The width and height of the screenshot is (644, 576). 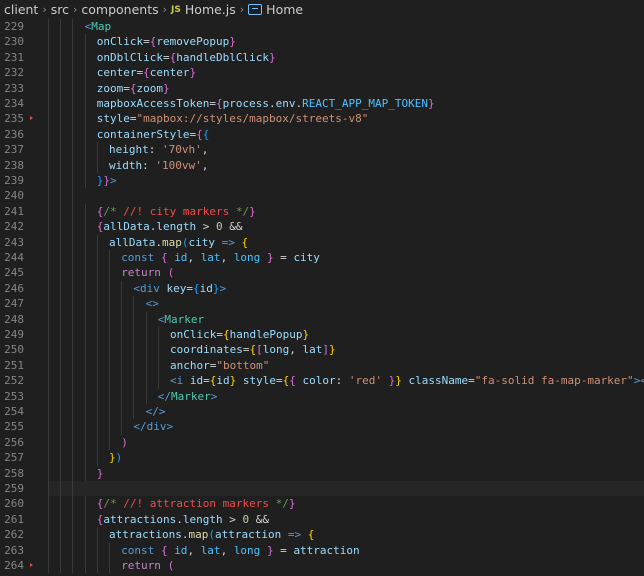 I want to click on code-text: return (, so click(x=147, y=565).